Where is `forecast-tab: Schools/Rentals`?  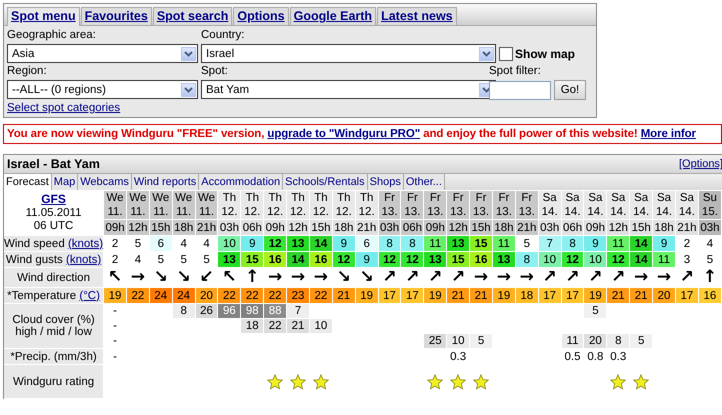 forecast-tab: Schools/Rentals is located at coordinates (325, 182).